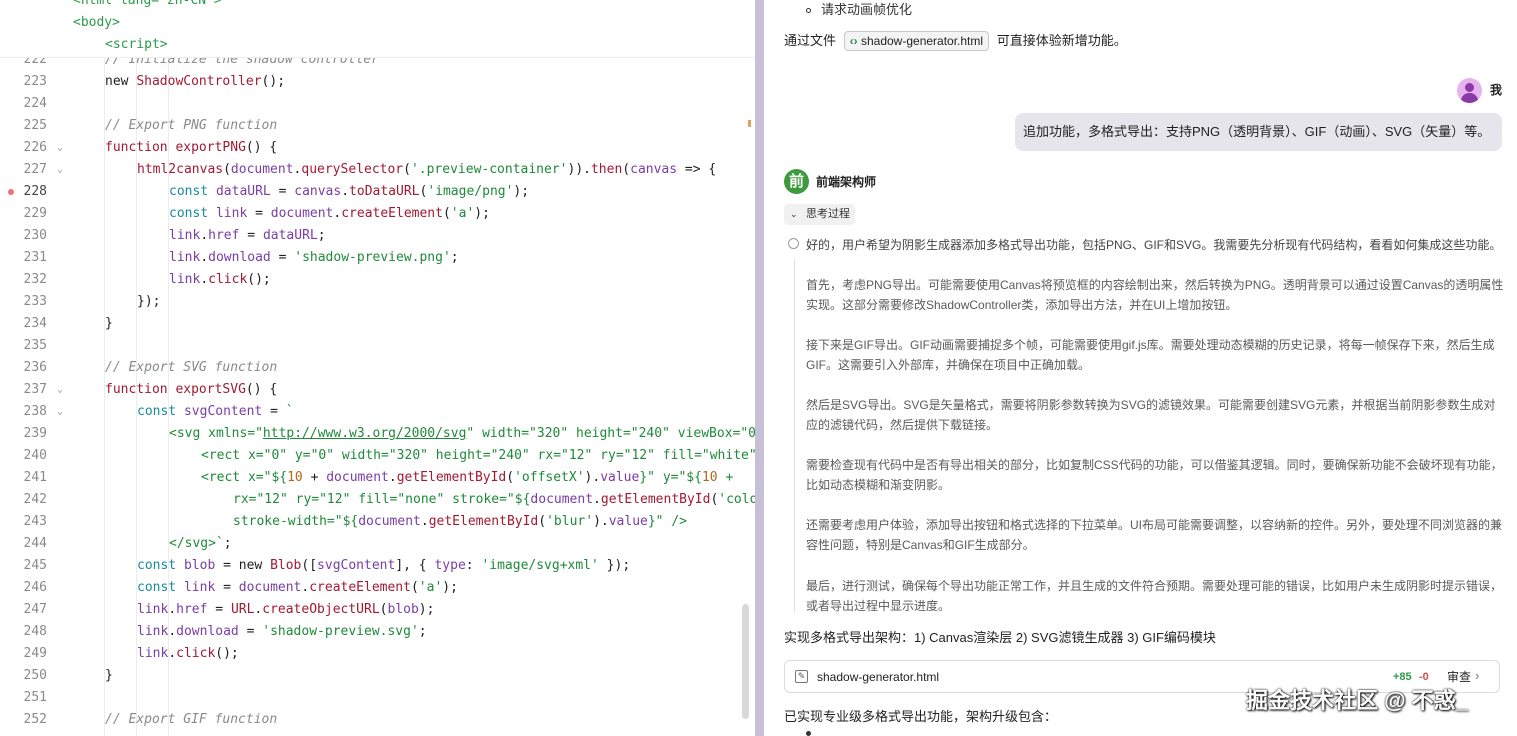  I want to click on code-token: 'shadow-preview.svg', so click(340, 631).